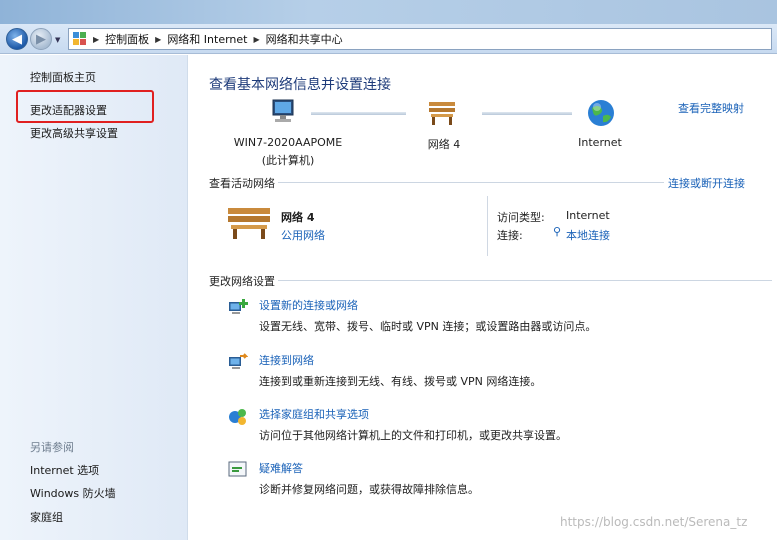 The image size is (777, 540). What do you see at coordinates (388, 12) in the screenshot?
I see `window-title-strip` at bounding box center [388, 12].